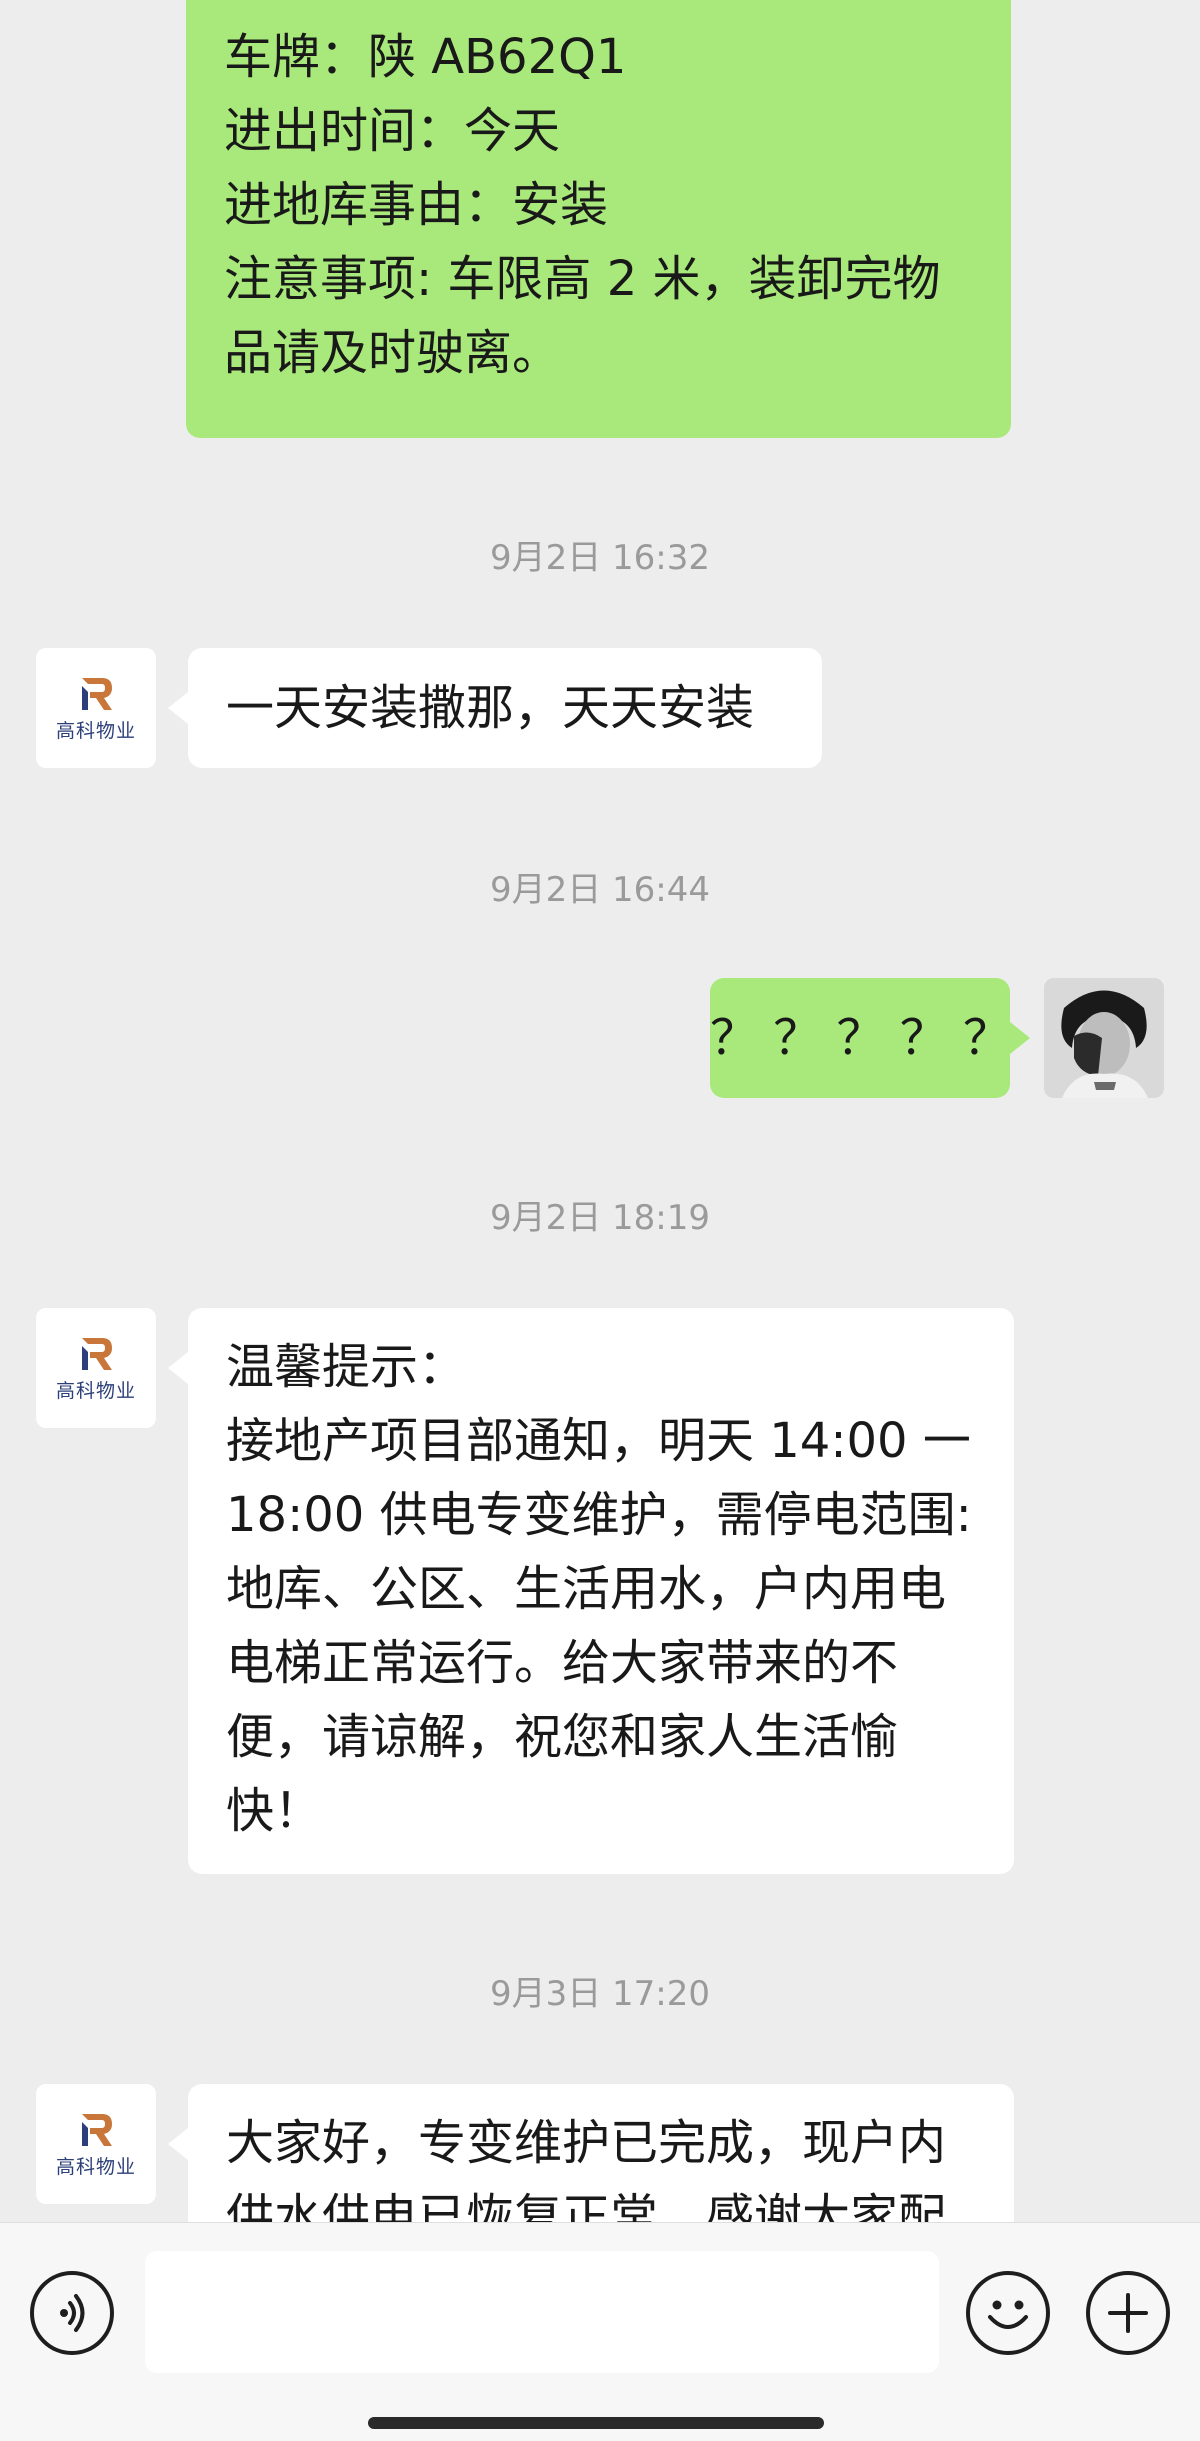 The image size is (1200, 2441). Describe the element at coordinates (599, 1515) in the screenshot. I see `message-line: 18:00 供电专变维护，需停电范围:` at that location.